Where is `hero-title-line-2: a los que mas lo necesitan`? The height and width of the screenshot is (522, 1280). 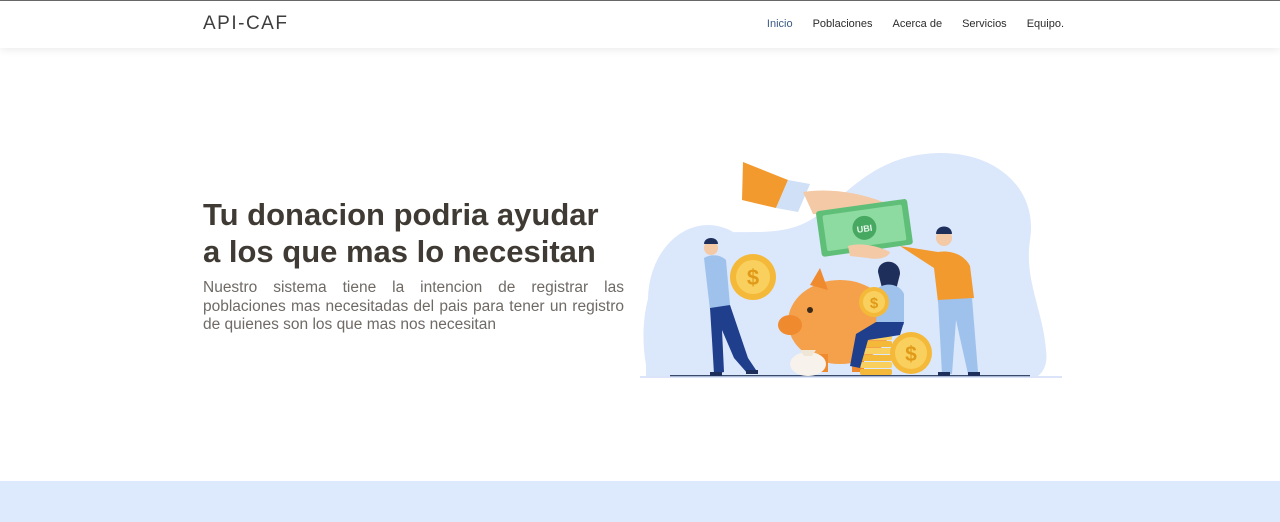 hero-title-line-2: a los que mas lo necesitan is located at coordinates (399, 251).